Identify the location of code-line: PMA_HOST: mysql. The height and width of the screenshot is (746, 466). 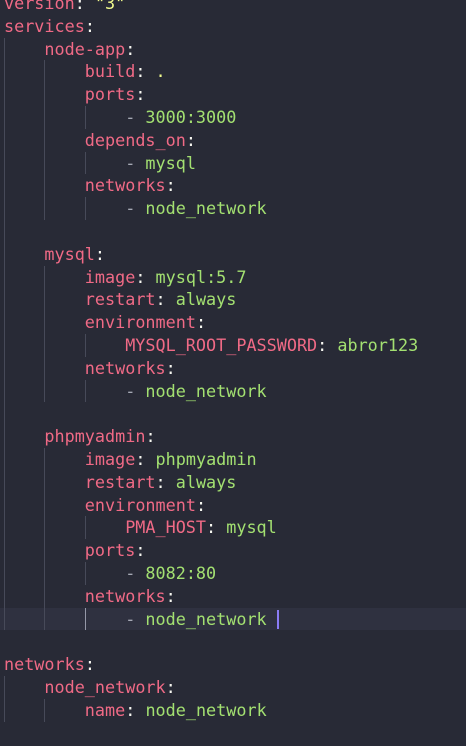
(233, 528).